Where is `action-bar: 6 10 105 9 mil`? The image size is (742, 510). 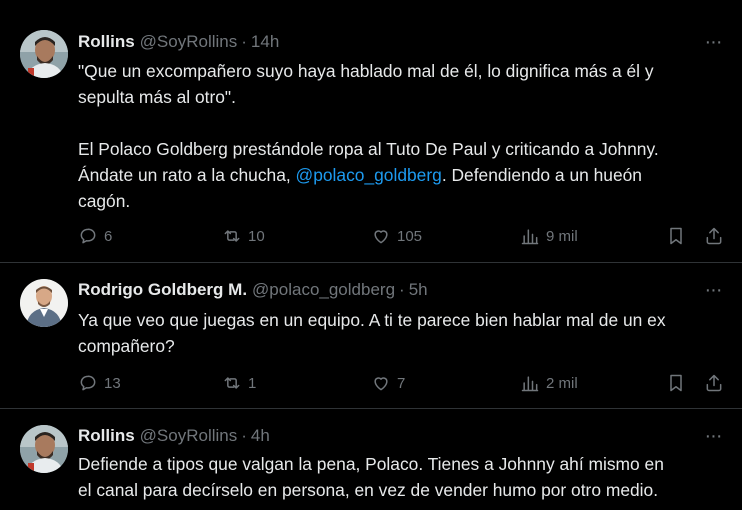 action-bar: 6 10 105 9 mil is located at coordinates (401, 236).